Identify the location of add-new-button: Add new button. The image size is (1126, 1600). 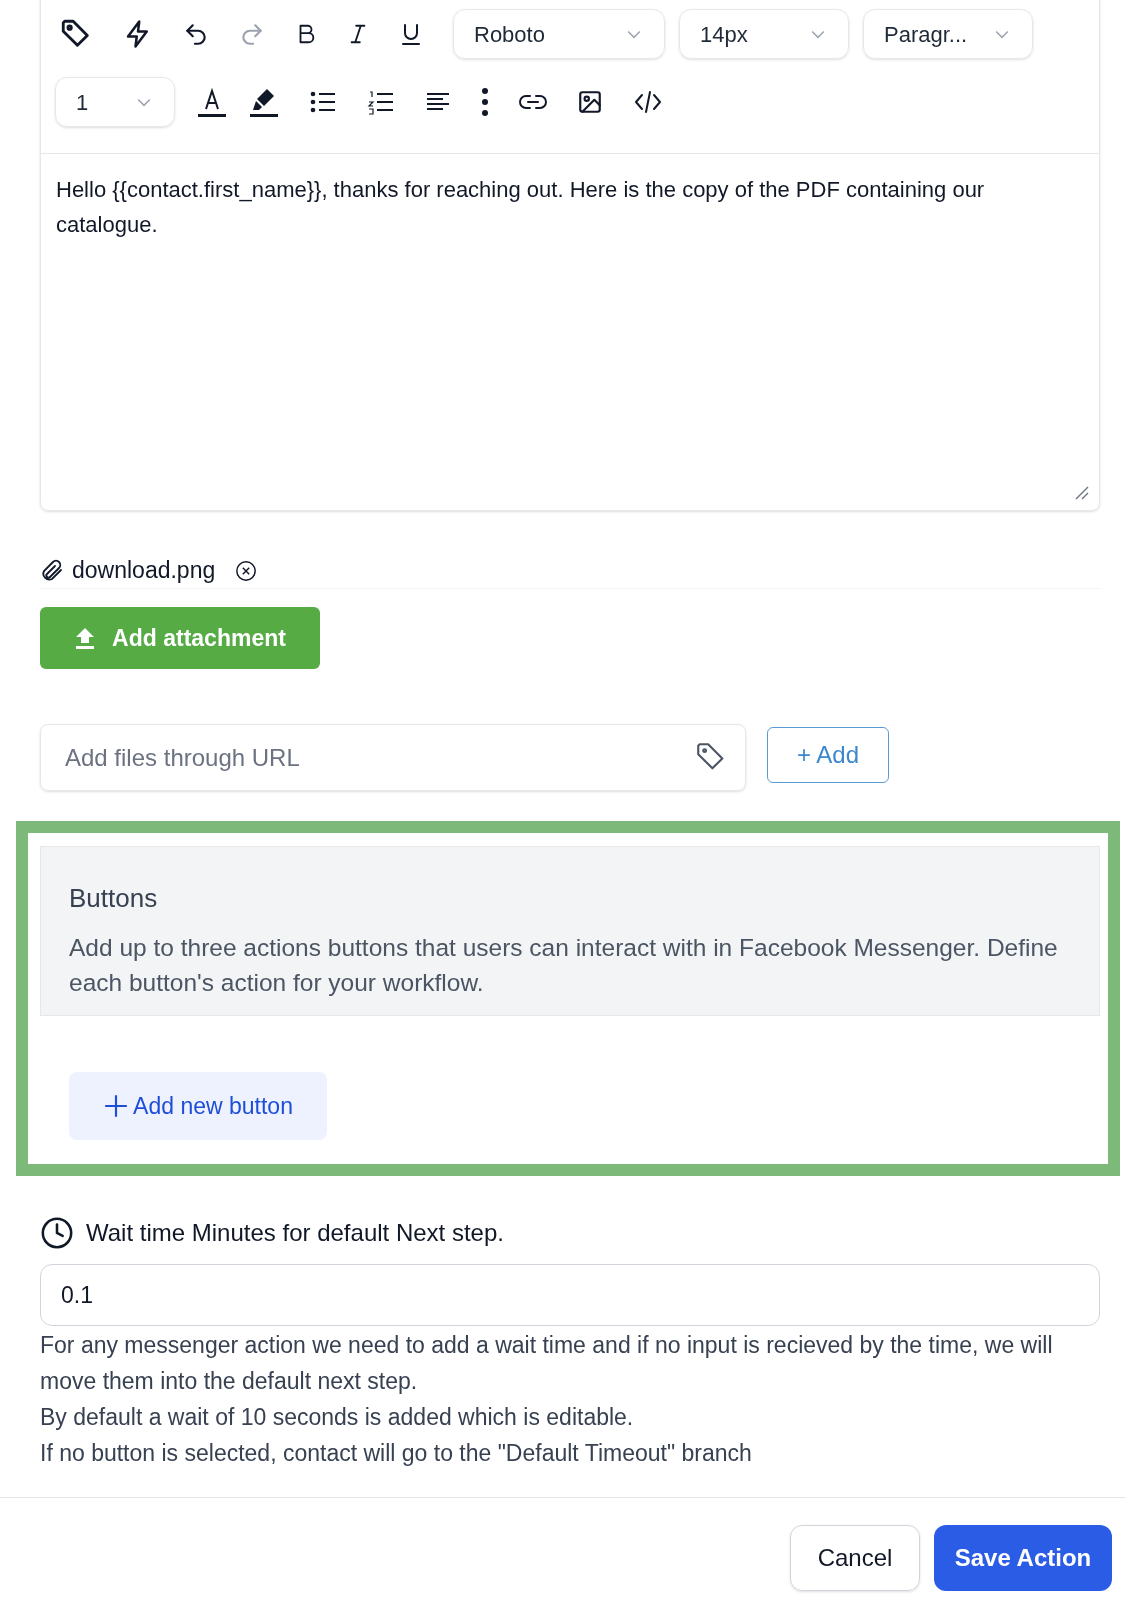
(198, 1106).